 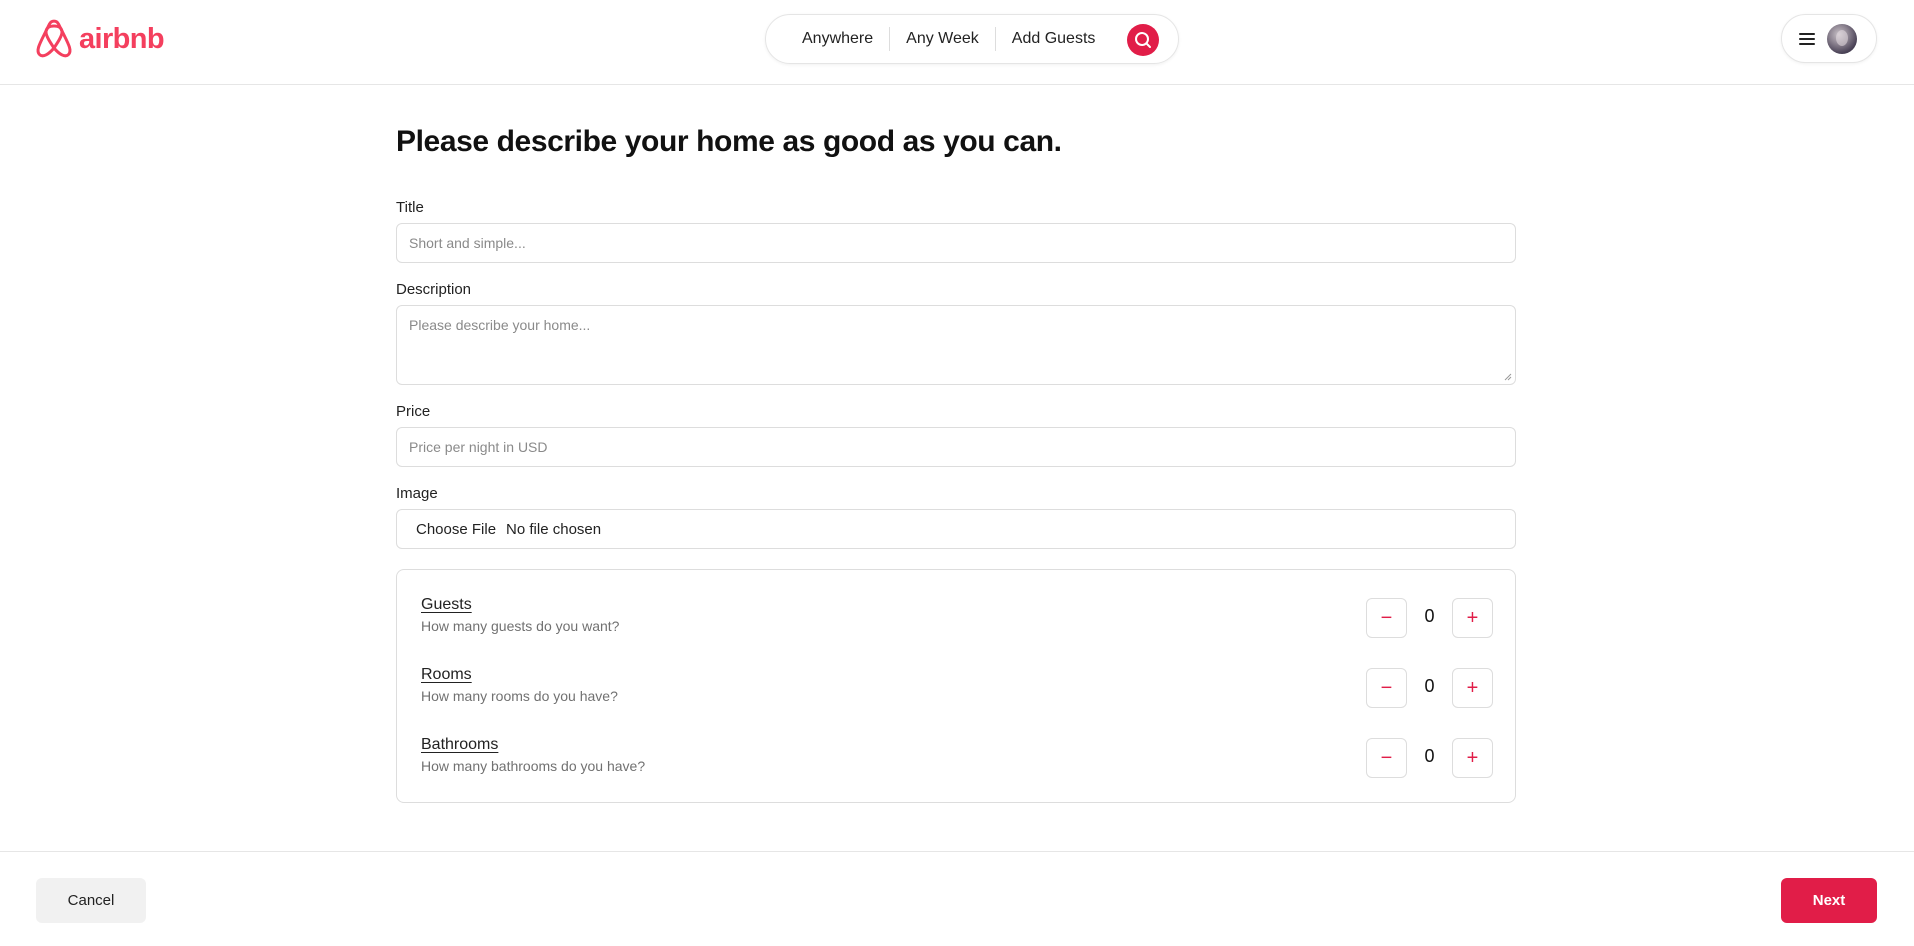 I want to click on image-file-input: Choose File No file chosen, so click(x=956, y=529).